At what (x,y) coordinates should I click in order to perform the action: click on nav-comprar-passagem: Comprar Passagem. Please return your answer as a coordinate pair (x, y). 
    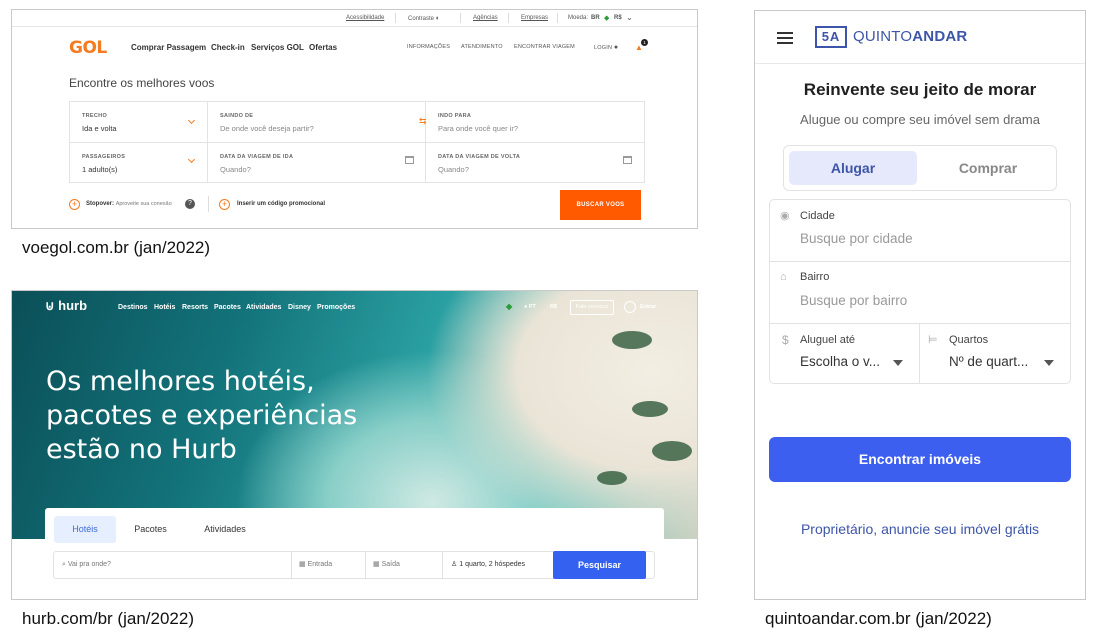
    Looking at the image, I should click on (168, 47).